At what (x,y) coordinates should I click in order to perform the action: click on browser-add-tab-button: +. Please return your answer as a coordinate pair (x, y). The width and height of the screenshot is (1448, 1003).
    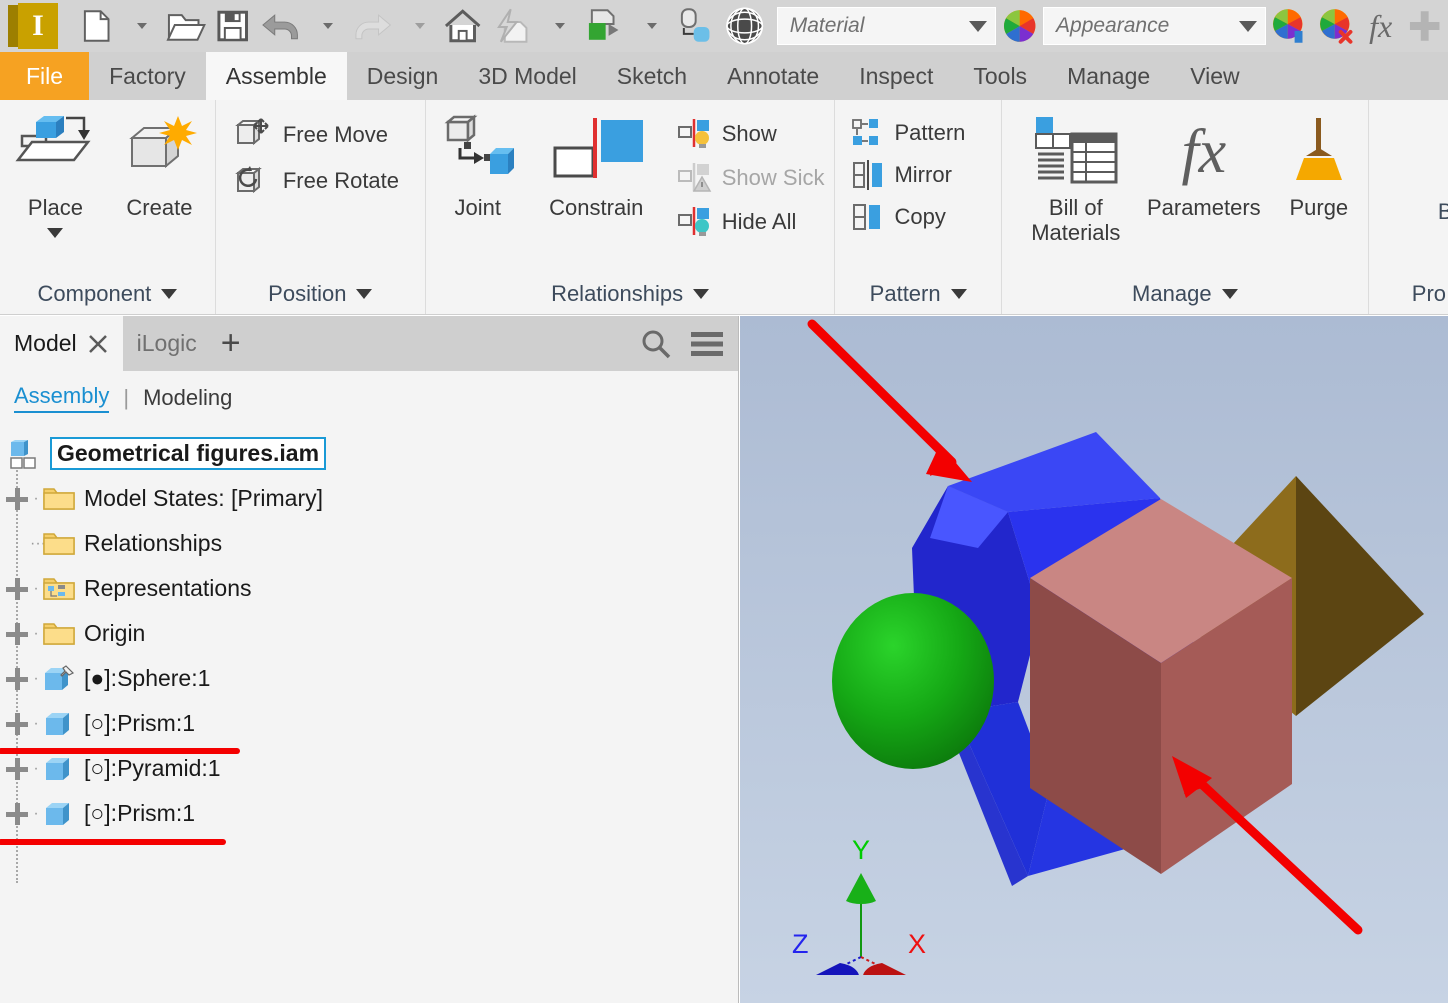
    Looking at the image, I should click on (231, 343).